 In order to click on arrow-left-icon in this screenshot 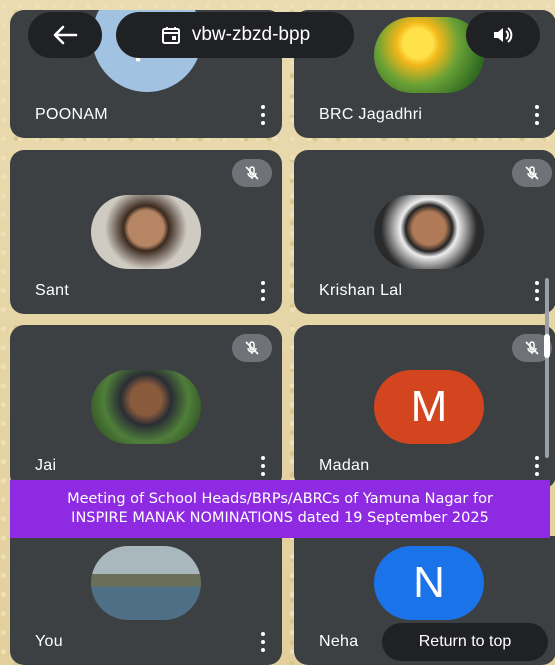, I will do `click(65, 35)`.